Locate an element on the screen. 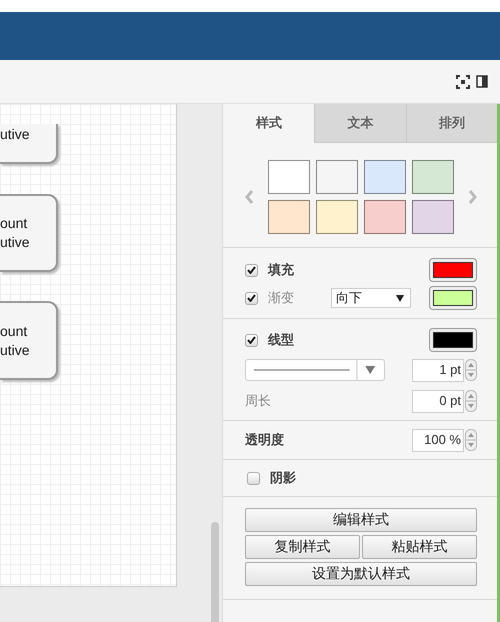  action-button: 设置为默认样式 is located at coordinates (361, 574).